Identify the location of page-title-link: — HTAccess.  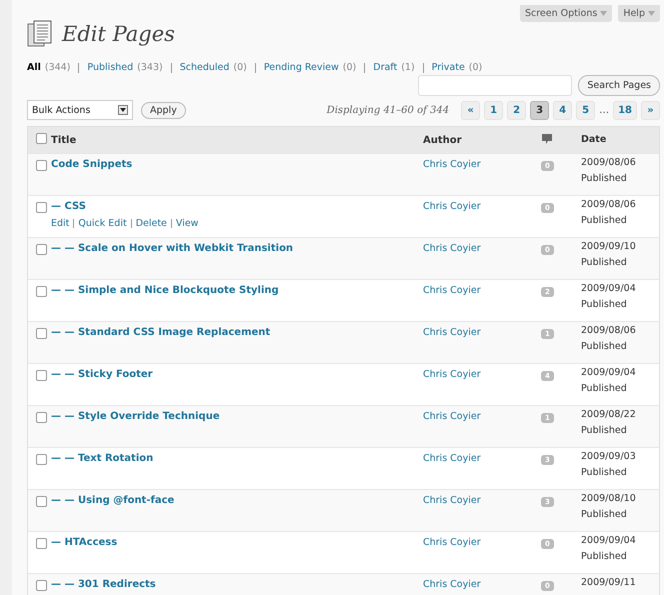
(84, 542).